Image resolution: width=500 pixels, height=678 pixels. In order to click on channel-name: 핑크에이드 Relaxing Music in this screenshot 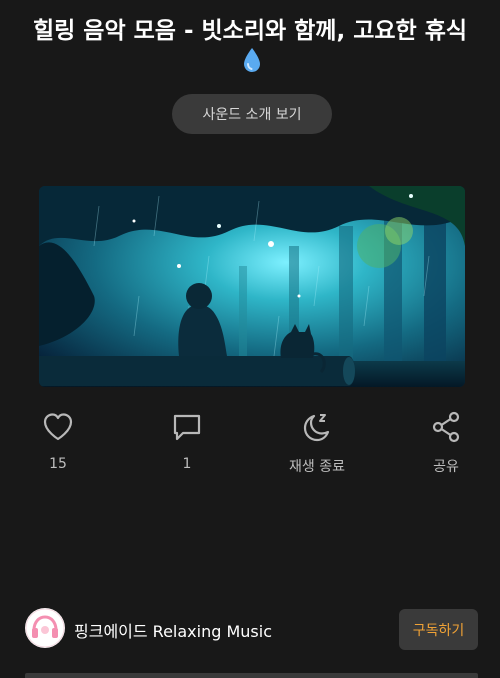, I will do `click(173, 630)`.